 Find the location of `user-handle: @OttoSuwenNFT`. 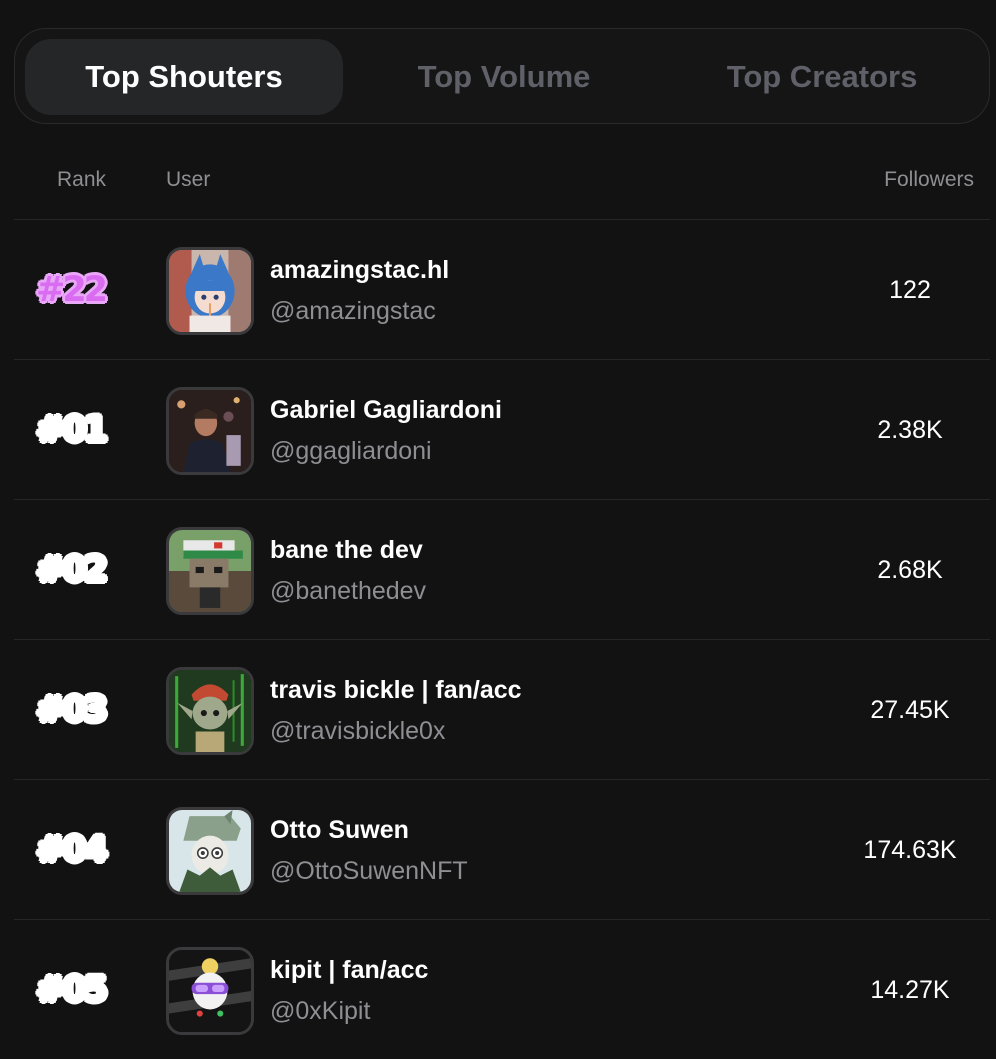

user-handle: @OttoSuwenNFT is located at coordinates (369, 871).